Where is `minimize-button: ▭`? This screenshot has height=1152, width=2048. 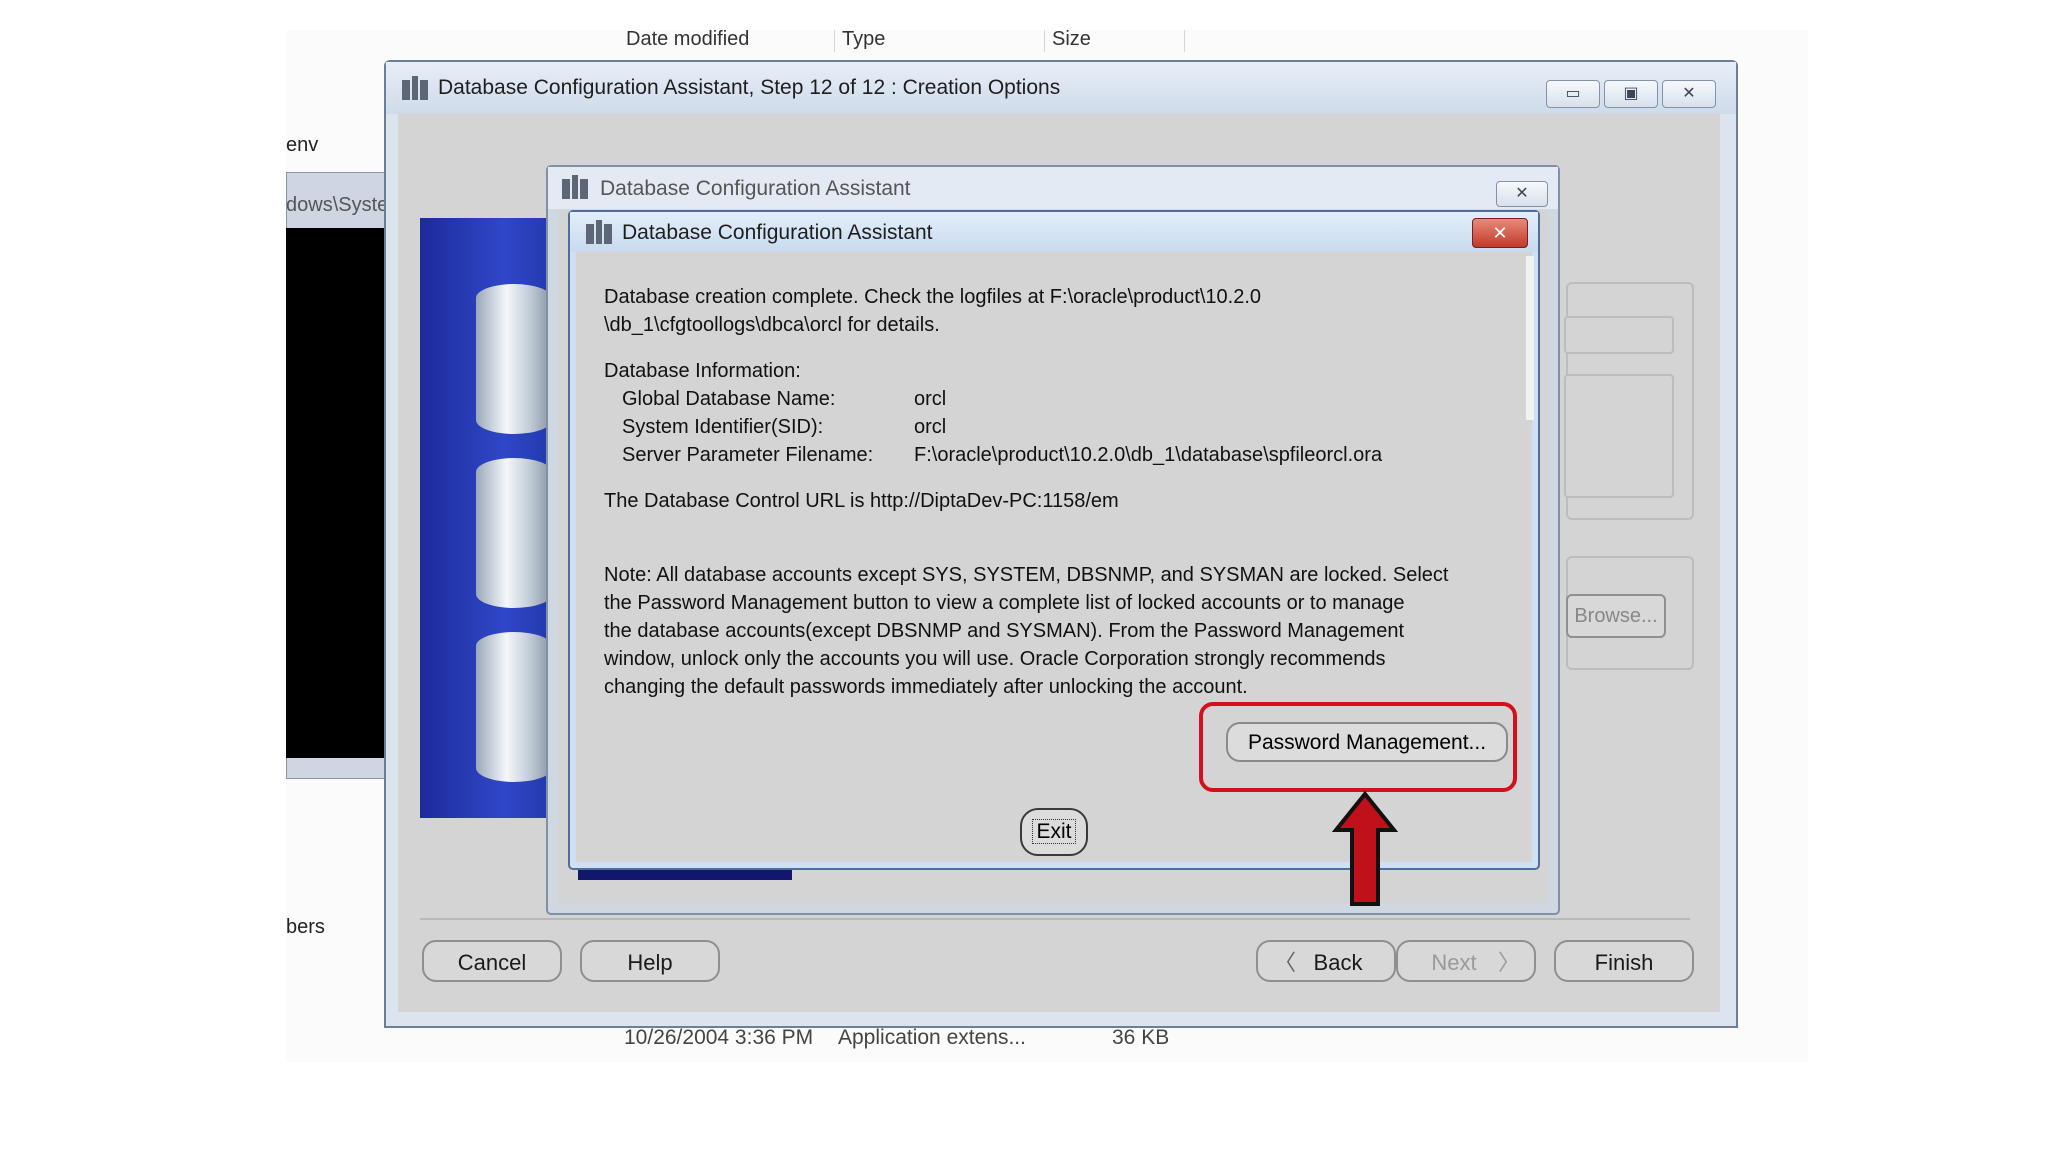
minimize-button: ▭ is located at coordinates (1573, 94).